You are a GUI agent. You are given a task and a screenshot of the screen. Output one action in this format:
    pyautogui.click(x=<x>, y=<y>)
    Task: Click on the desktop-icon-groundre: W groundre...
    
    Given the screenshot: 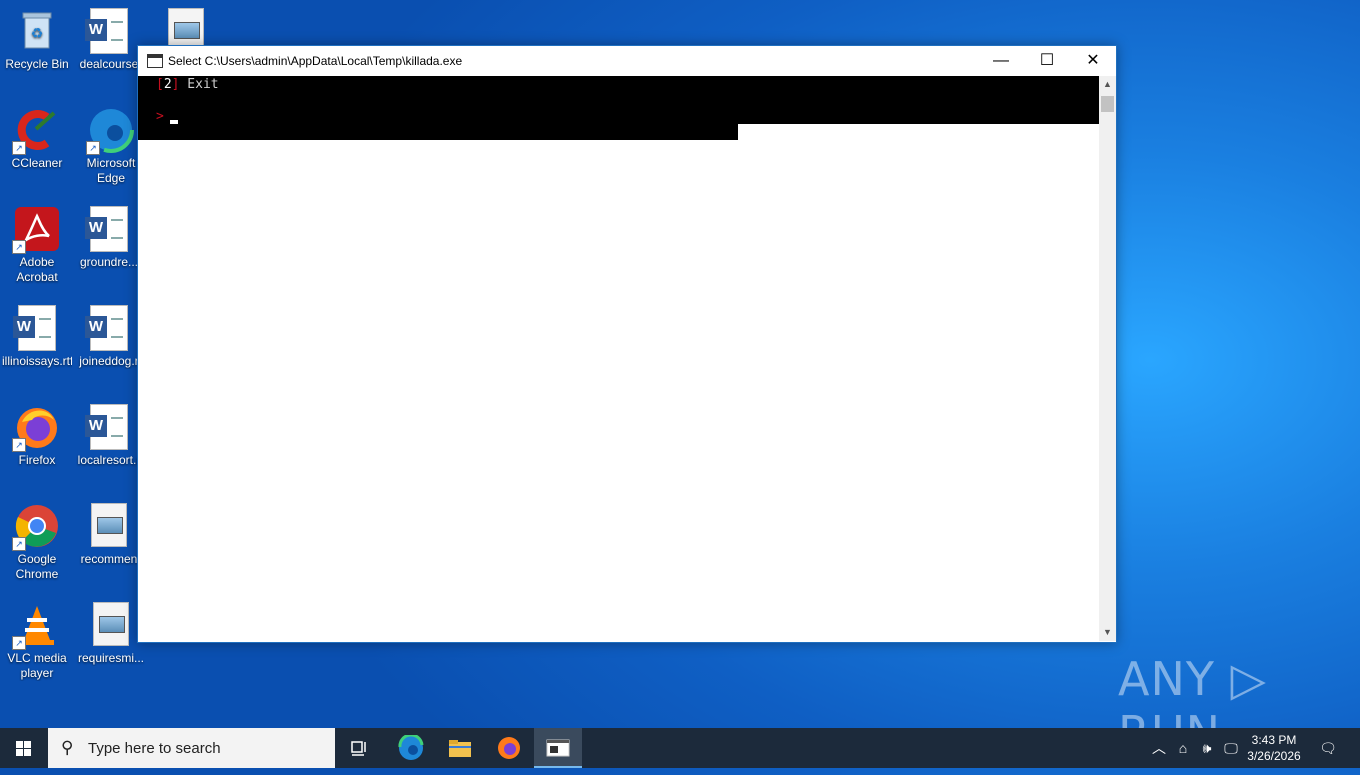 What is the action you would take?
    pyautogui.click(x=109, y=238)
    